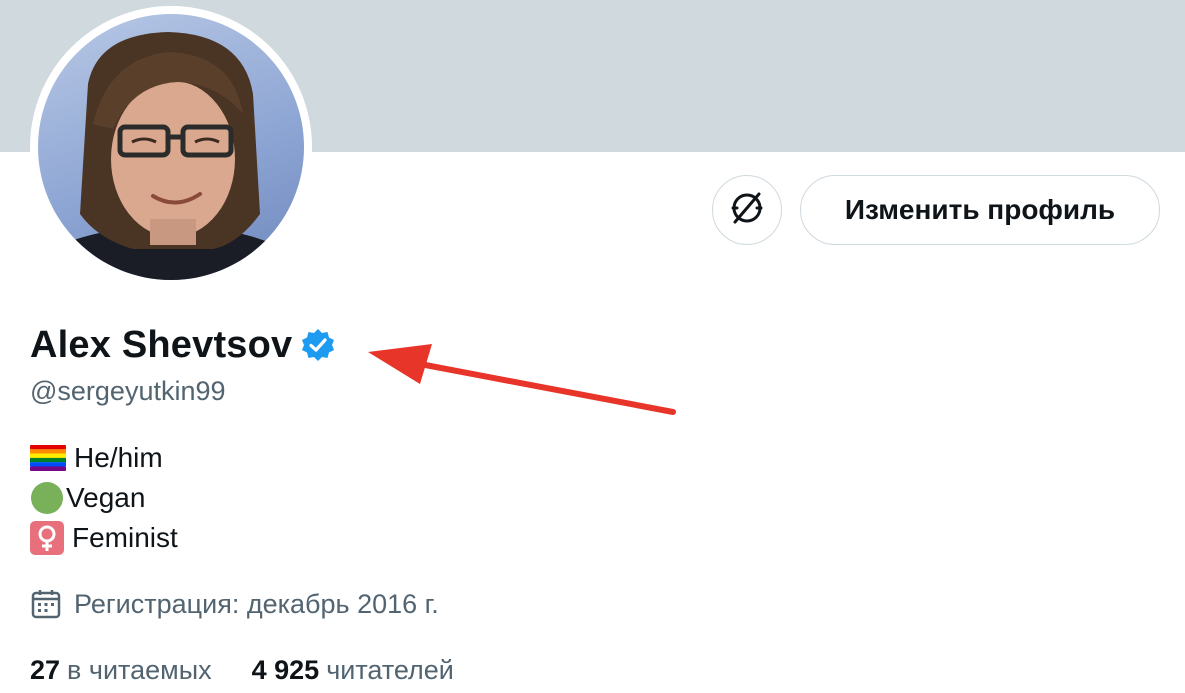 This screenshot has height=693, width=1185. What do you see at coordinates (47, 498) in the screenshot?
I see `green-circle-icon` at bounding box center [47, 498].